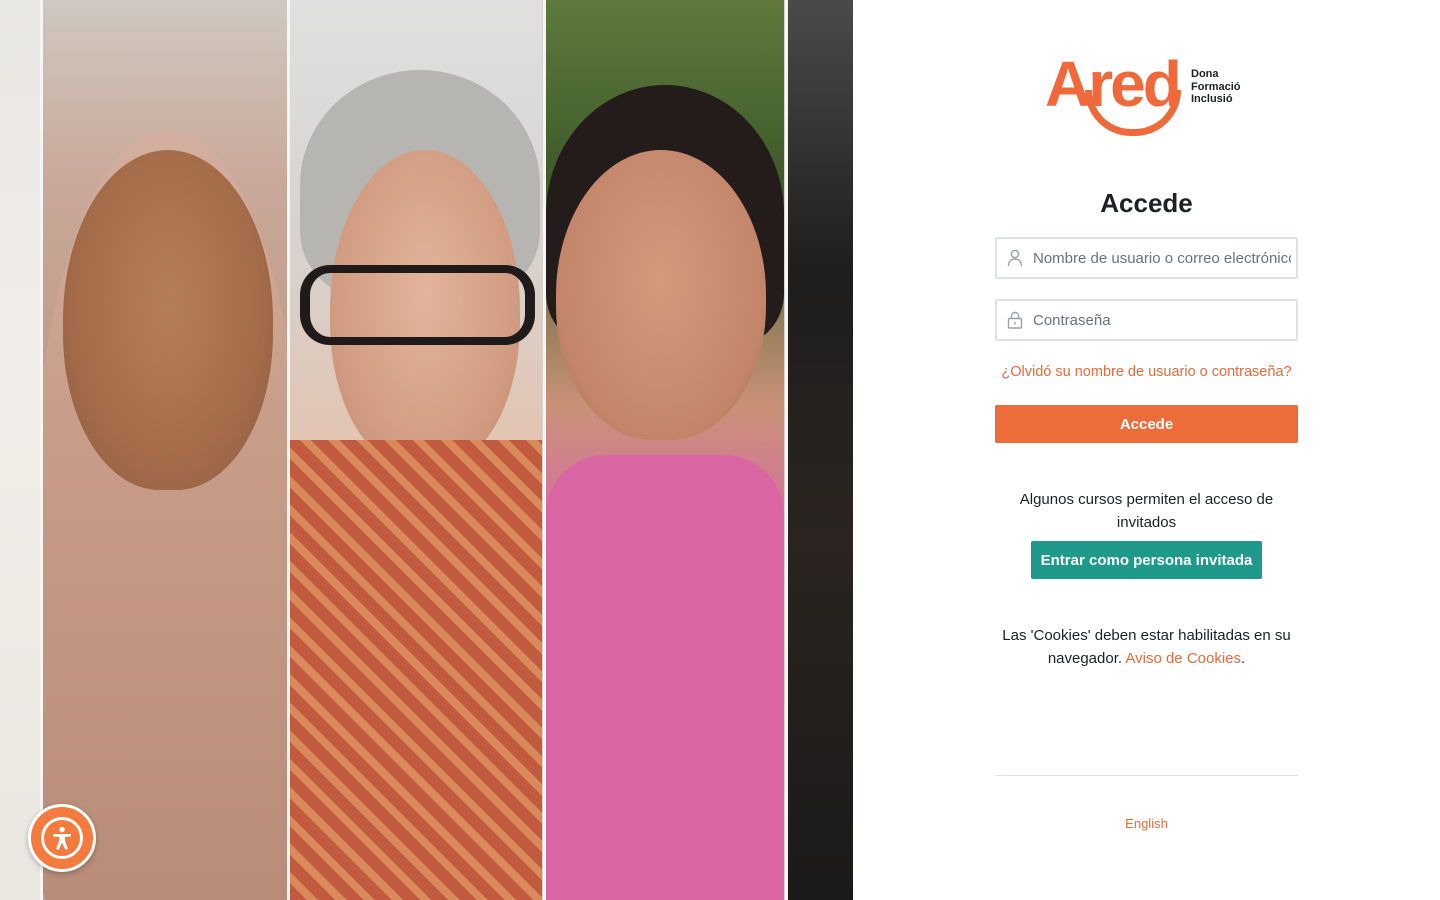 This screenshot has height=900, width=1440. What do you see at coordinates (1162, 320) in the screenshot?
I see `password-input` at bounding box center [1162, 320].